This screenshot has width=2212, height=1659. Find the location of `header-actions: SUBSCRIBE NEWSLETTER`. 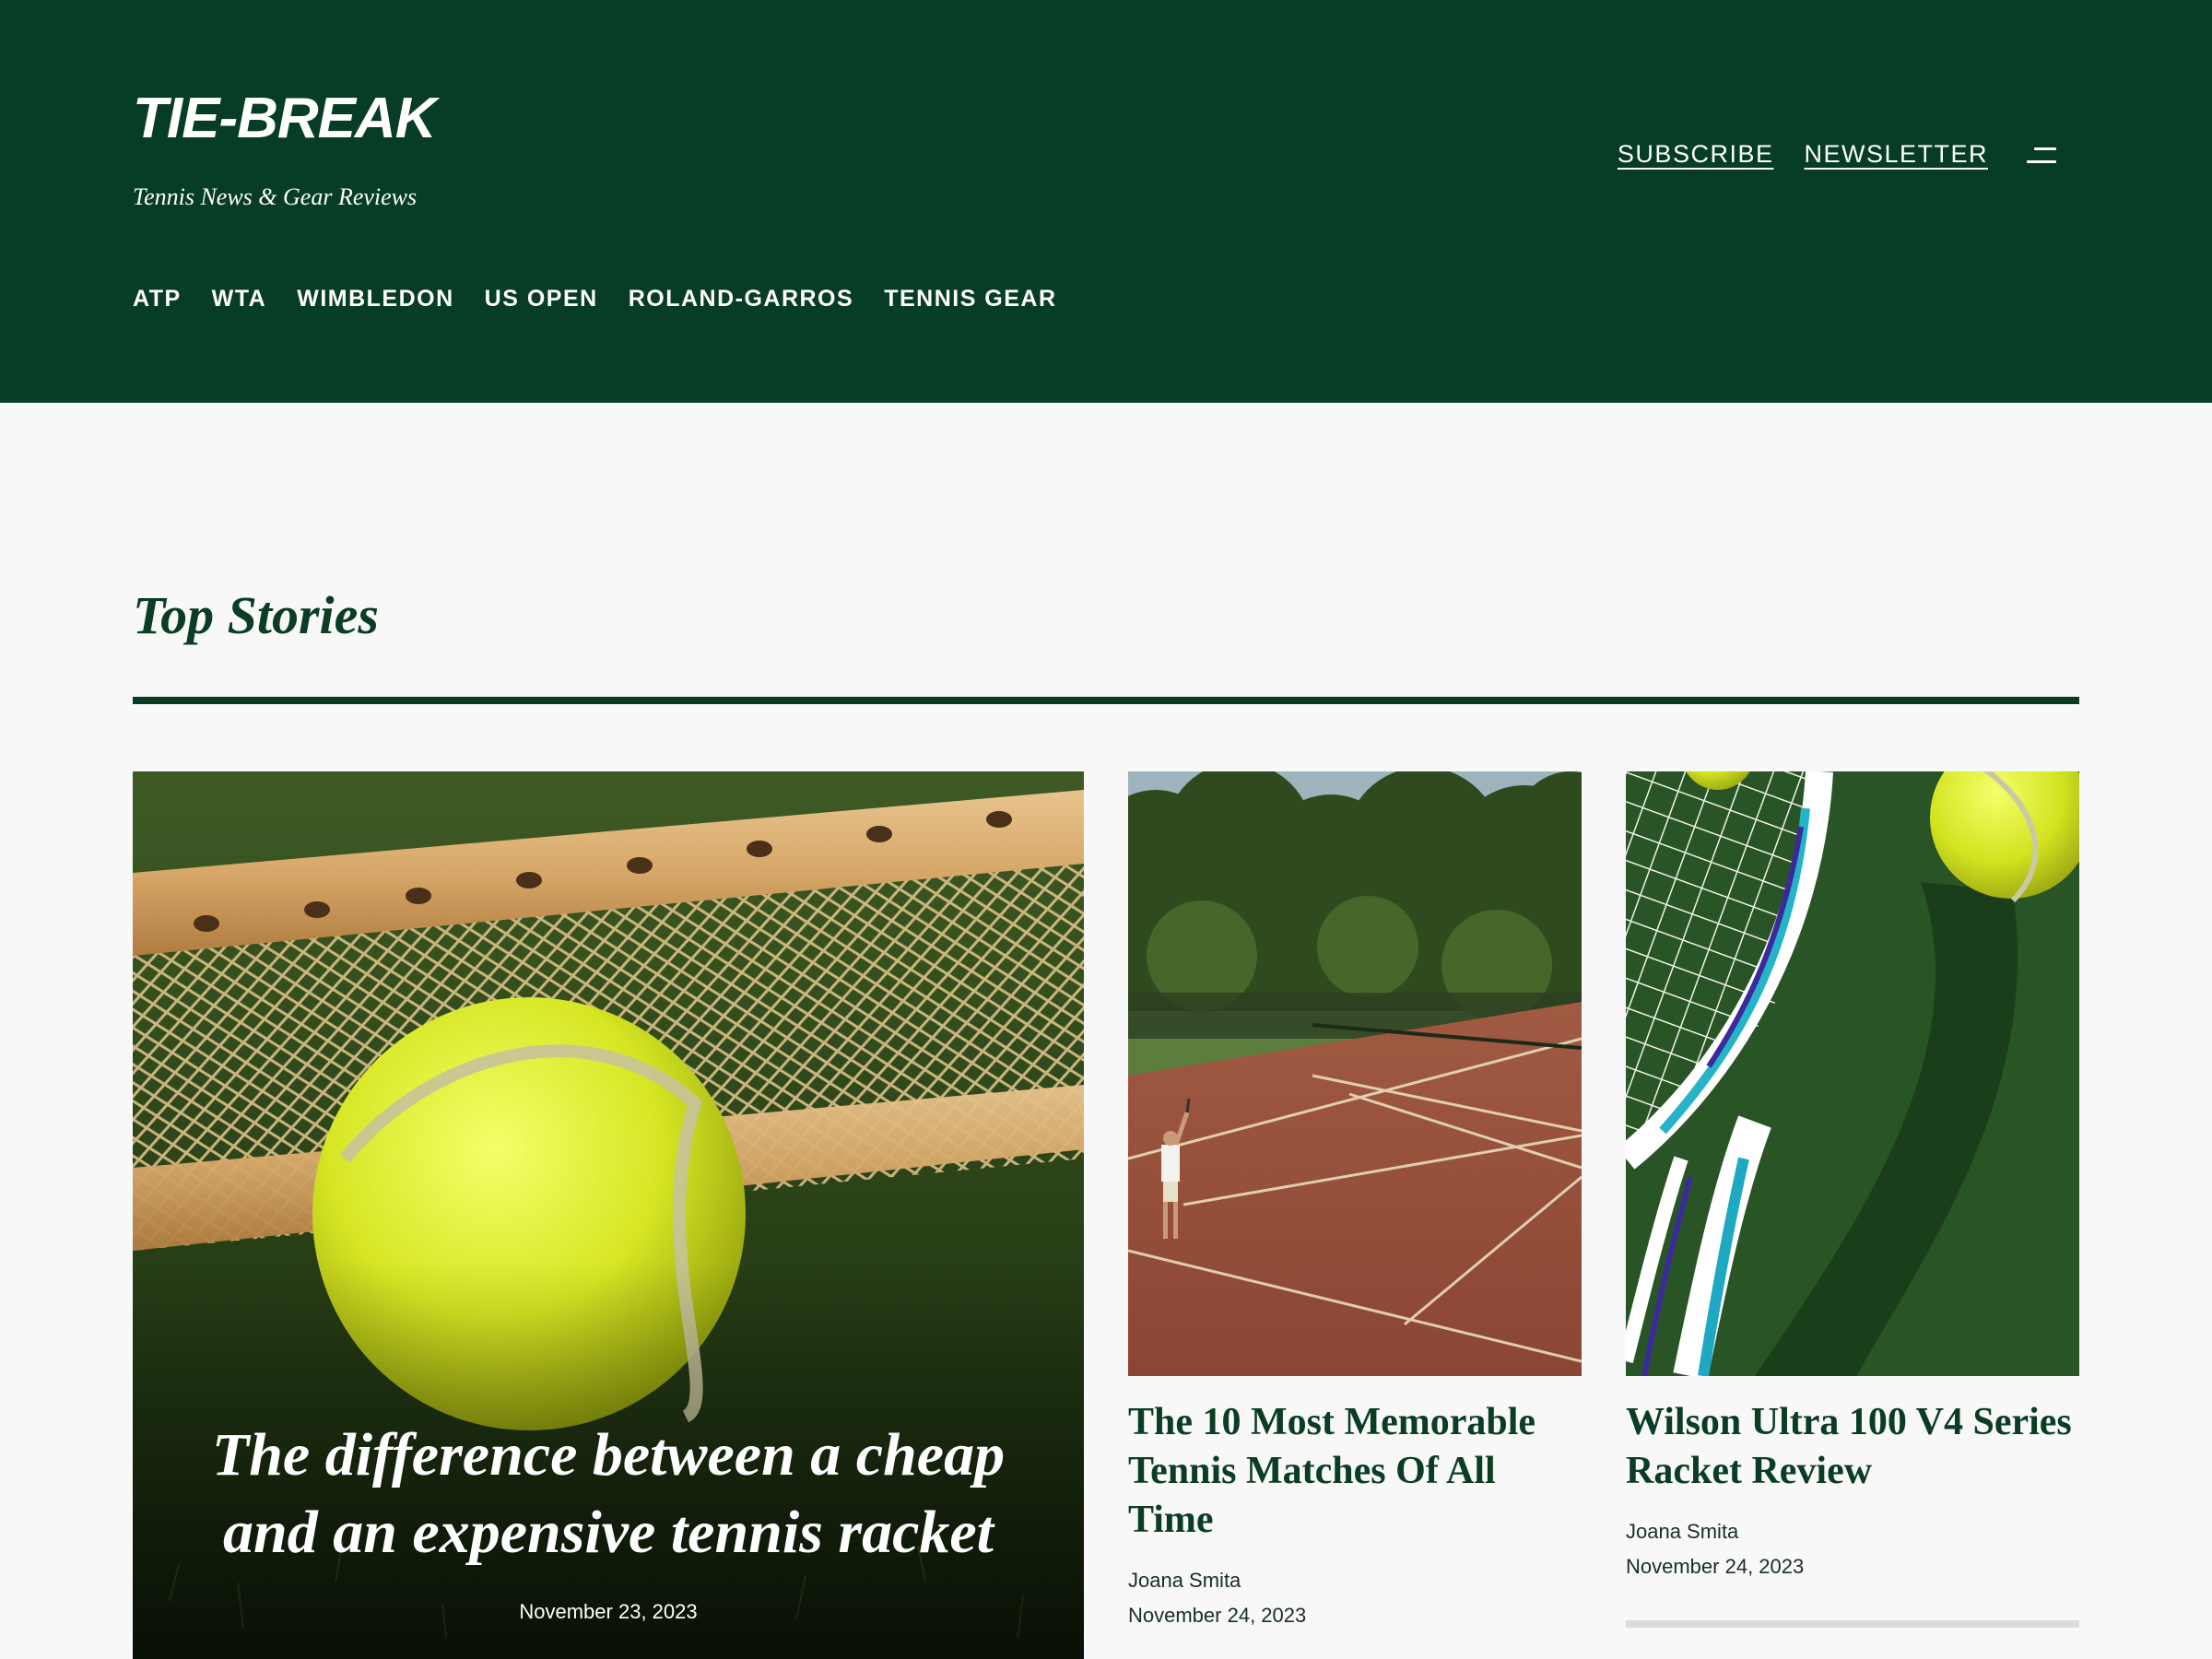

header-actions: SUBSCRIBE NEWSLETTER is located at coordinates (1837, 154).